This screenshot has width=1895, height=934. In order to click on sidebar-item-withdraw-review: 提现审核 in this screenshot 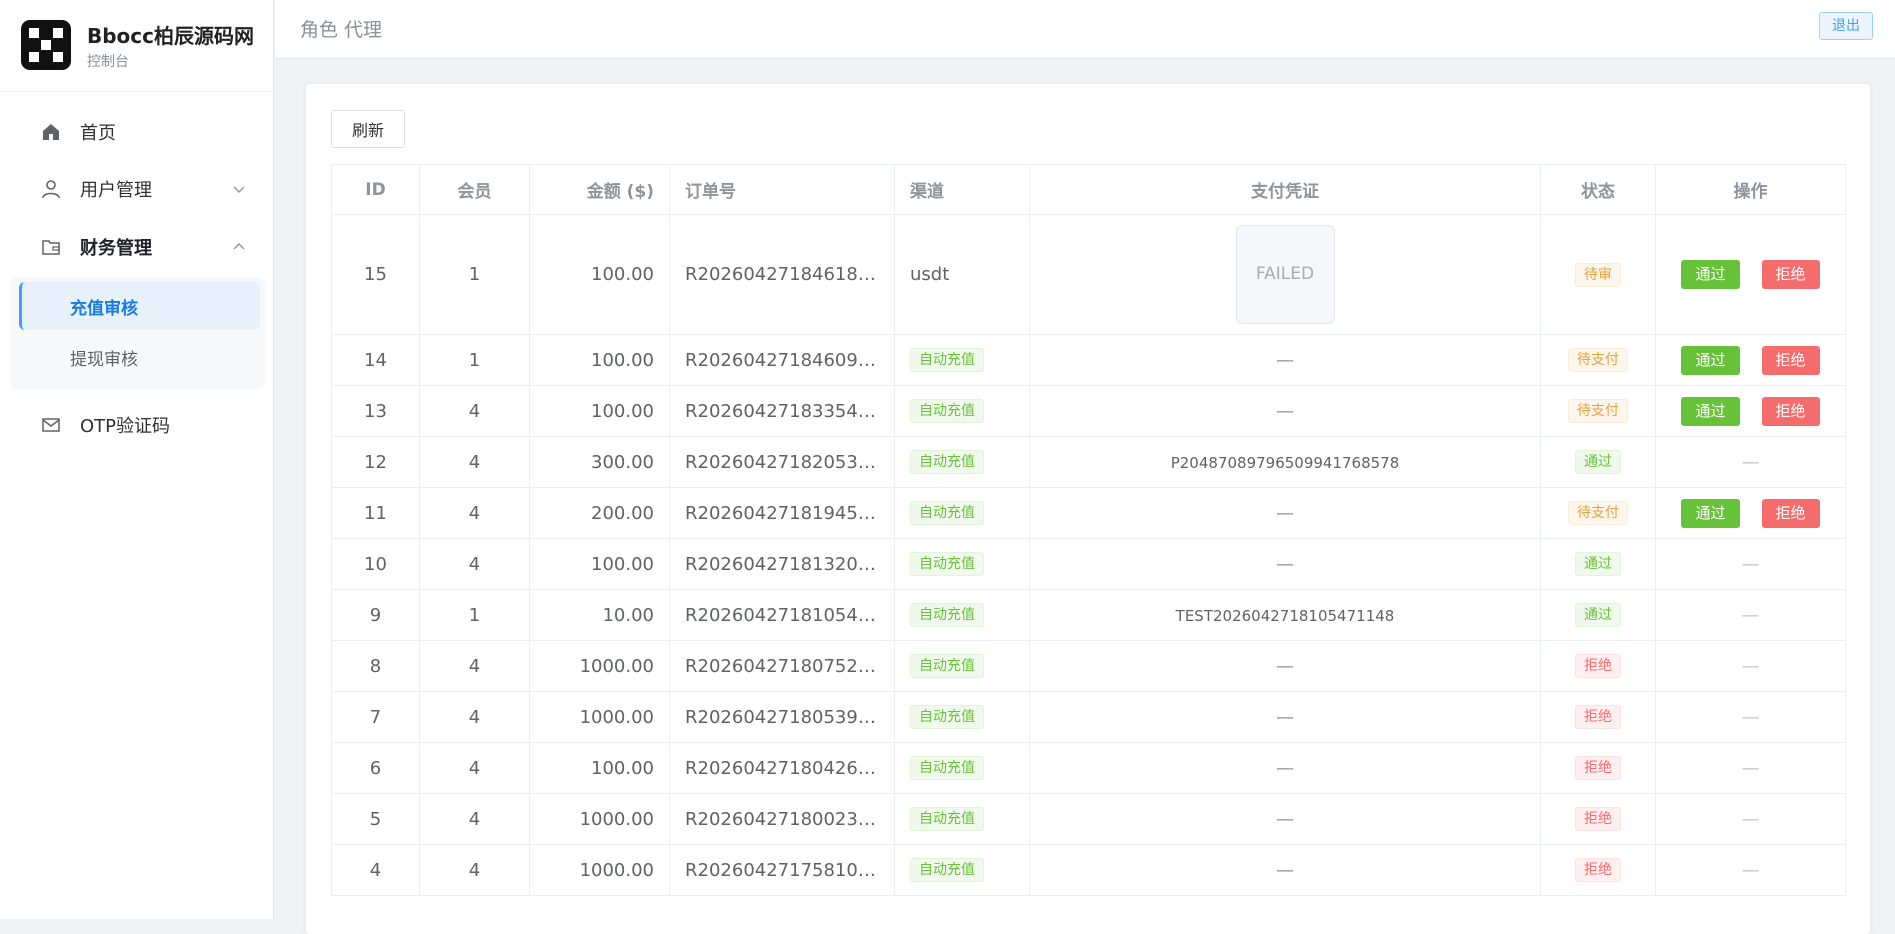, I will do `click(139, 357)`.